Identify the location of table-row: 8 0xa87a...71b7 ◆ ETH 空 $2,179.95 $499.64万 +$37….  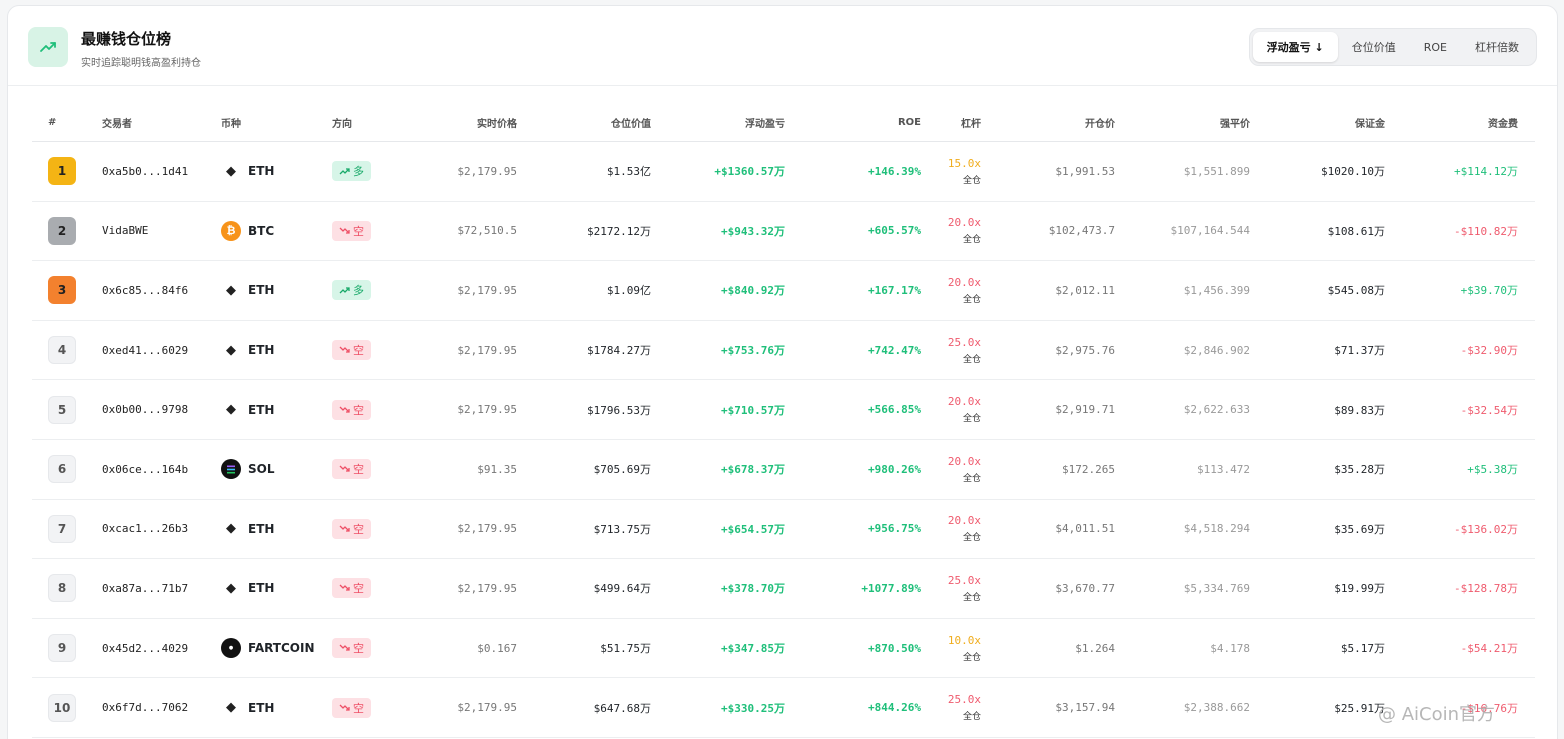
(783, 589).